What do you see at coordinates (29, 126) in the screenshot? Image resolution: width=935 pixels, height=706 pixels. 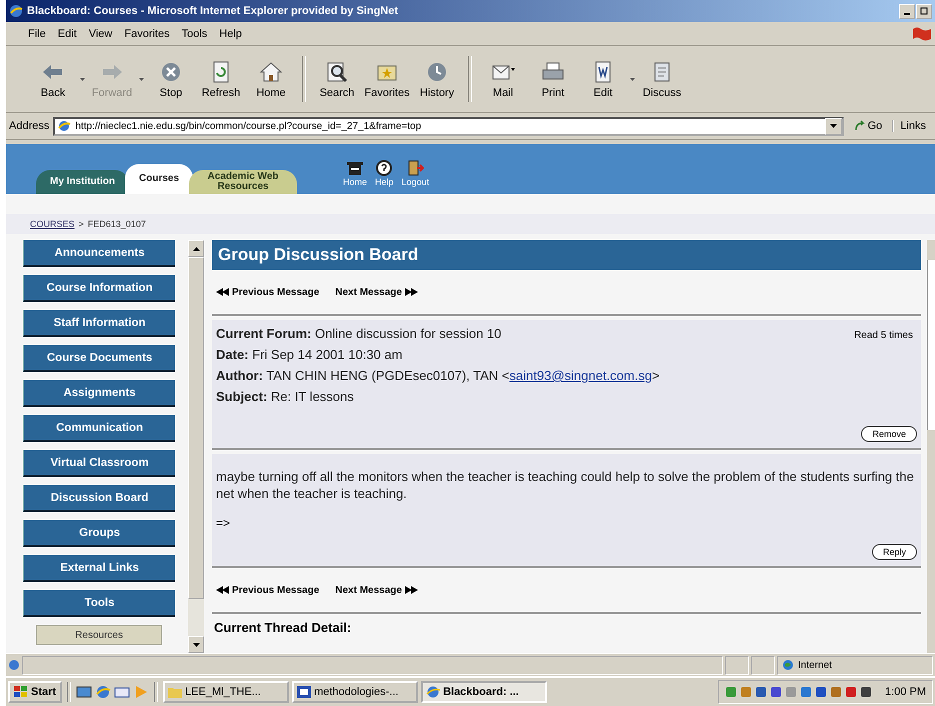 I see `address-label: Address` at bounding box center [29, 126].